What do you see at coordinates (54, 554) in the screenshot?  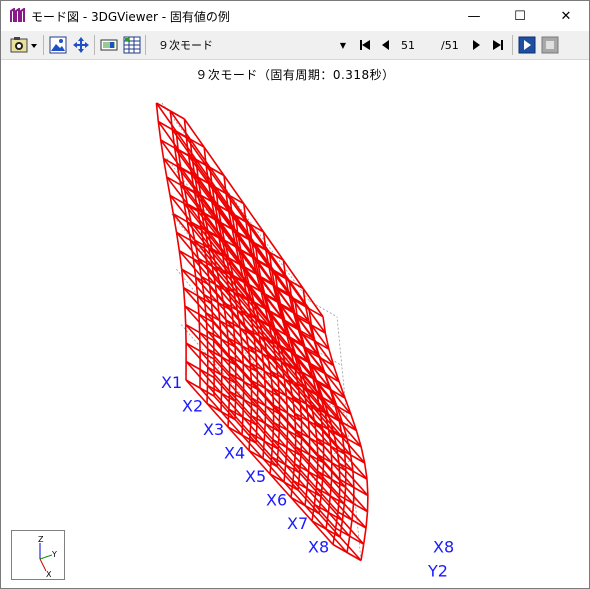 I see `axis-y-label: Y` at bounding box center [54, 554].